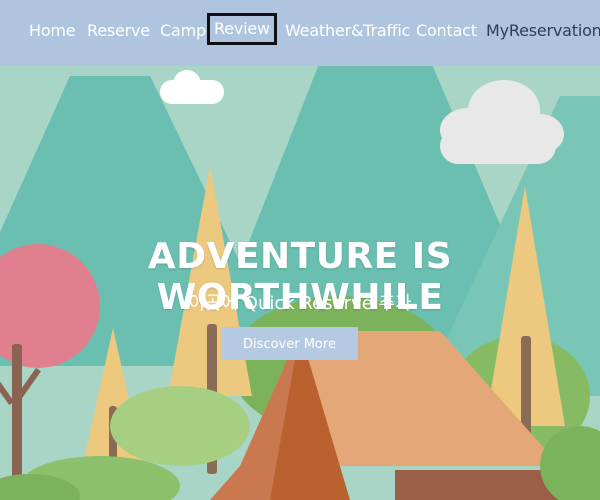  Describe the element at coordinates (502, 122) in the screenshot. I see `cloud-large` at that location.